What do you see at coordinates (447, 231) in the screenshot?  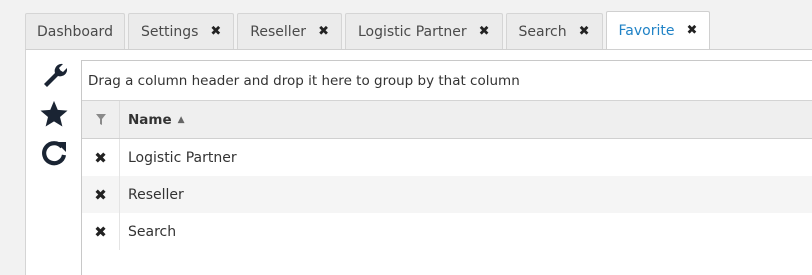 I see `table-row: ✖ Search` at bounding box center [447, 231].